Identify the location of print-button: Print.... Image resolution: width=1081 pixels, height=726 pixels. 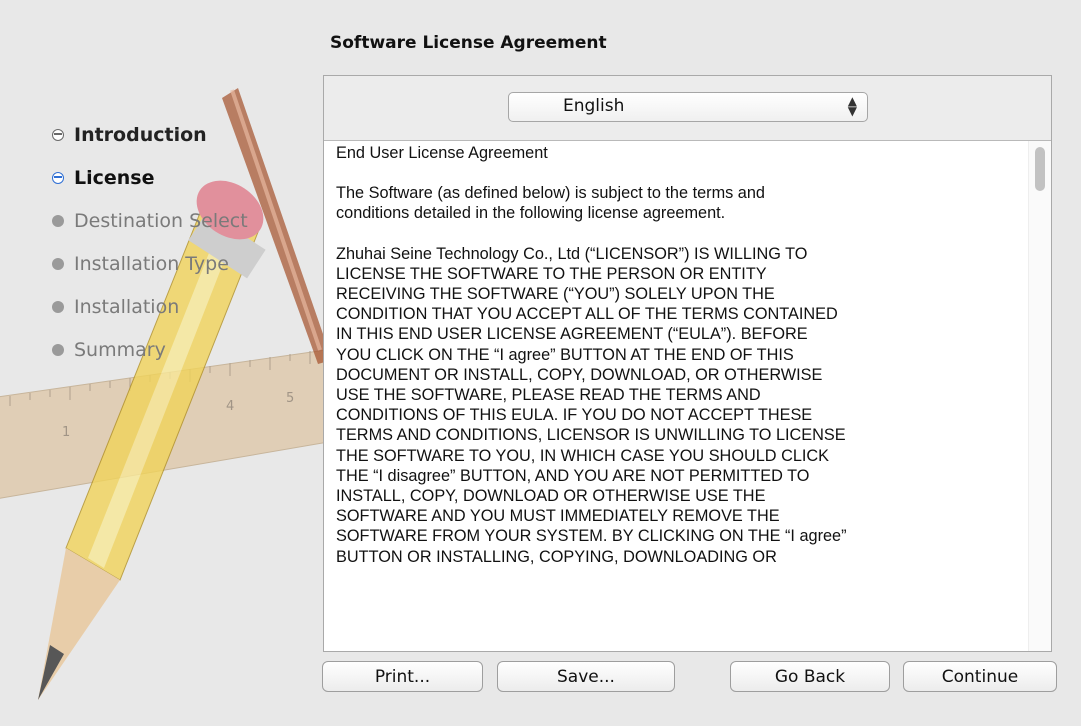
(402, 676).